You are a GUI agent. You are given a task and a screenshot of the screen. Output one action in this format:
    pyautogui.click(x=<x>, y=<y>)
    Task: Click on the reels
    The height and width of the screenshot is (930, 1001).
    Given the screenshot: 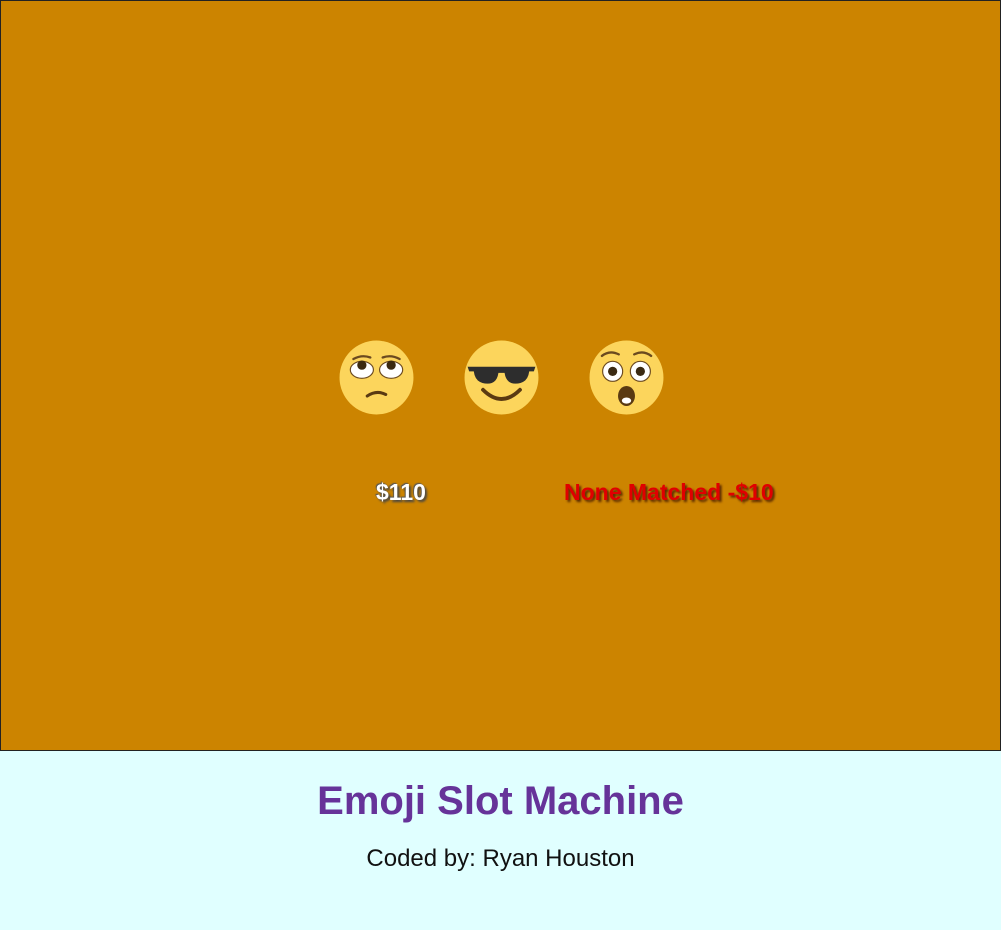 What is the action you would take?
    pyautogui.click(x=501, y=377)
    